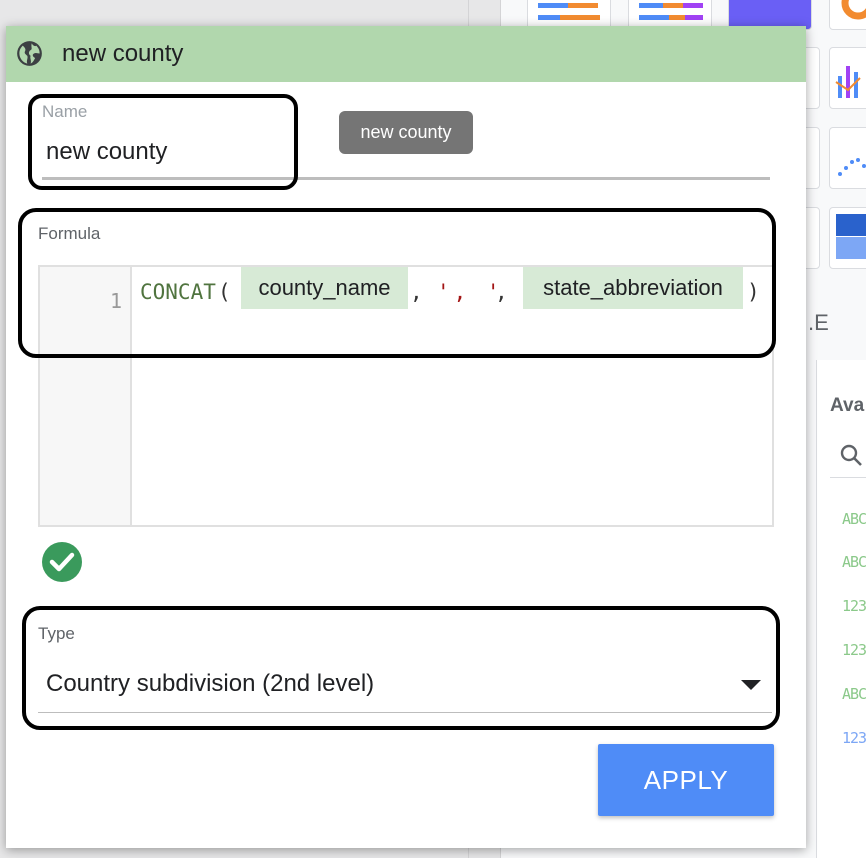  I want to click on formula-field-chip: county_name, so click(324, 288).